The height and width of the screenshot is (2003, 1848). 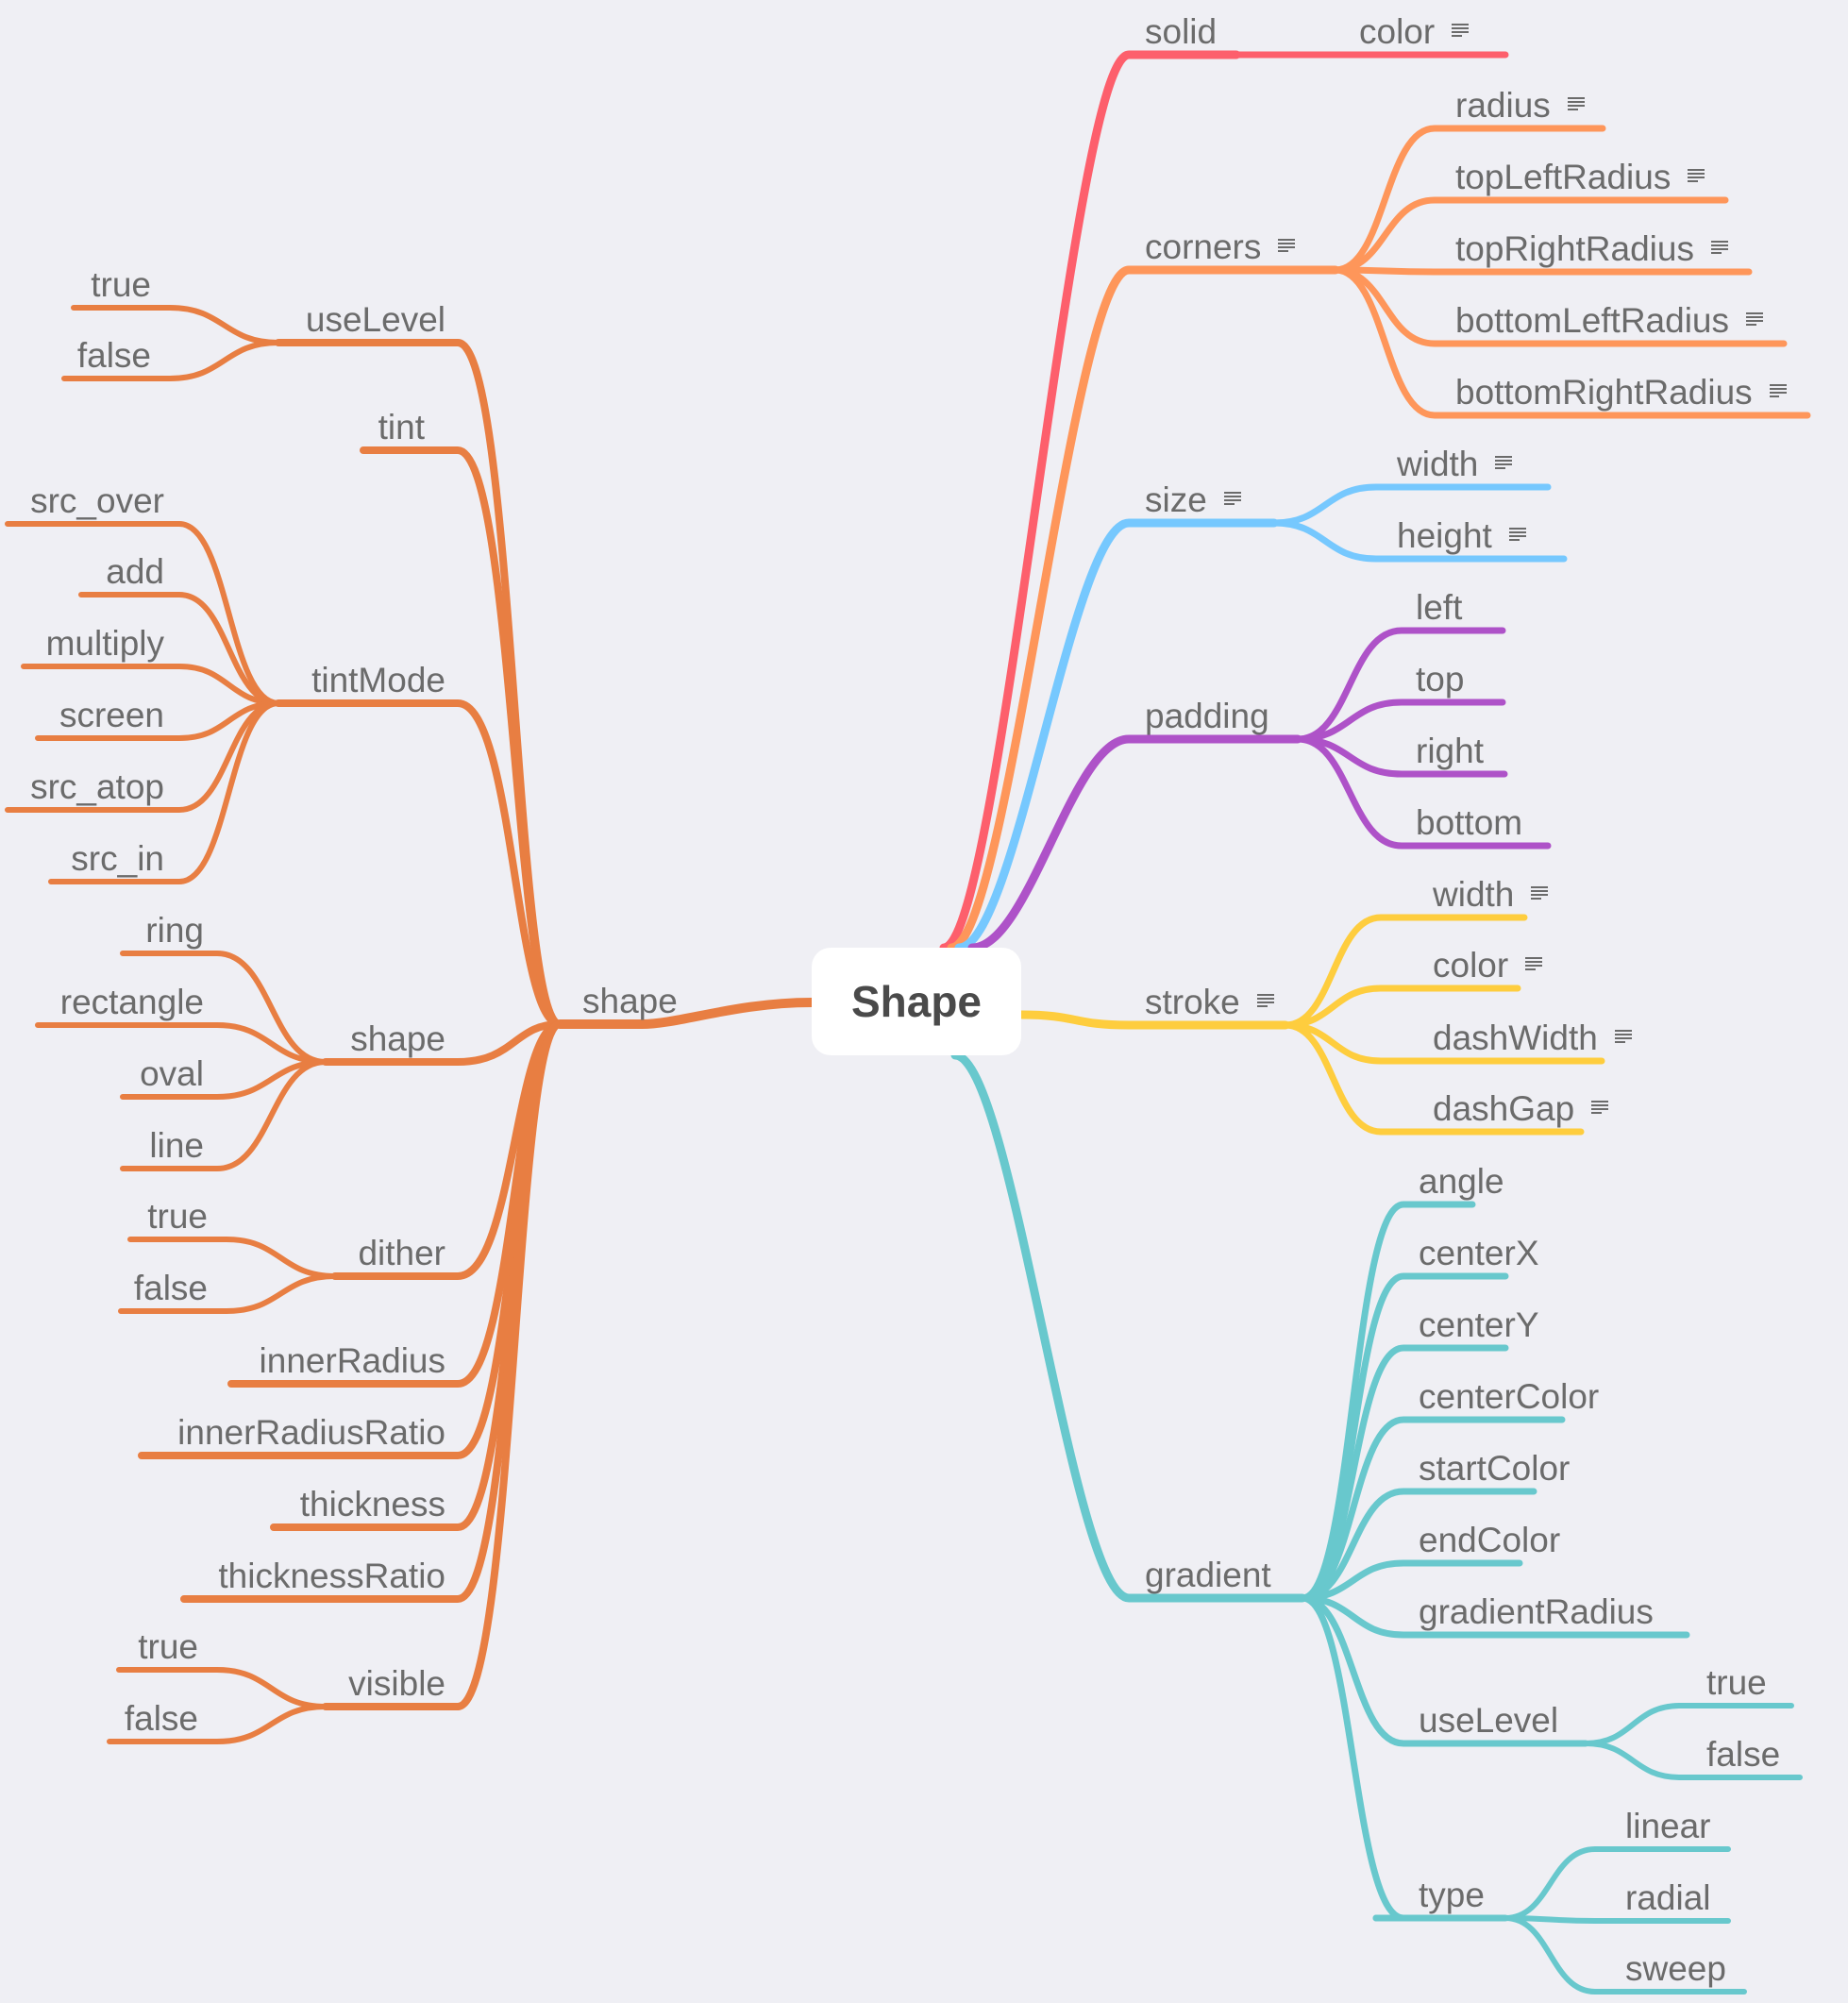 What do you see at coordinates (97, 786) in the screenshot?
I see `node-src_atop: src_atop` at bounding box center [97, 786].